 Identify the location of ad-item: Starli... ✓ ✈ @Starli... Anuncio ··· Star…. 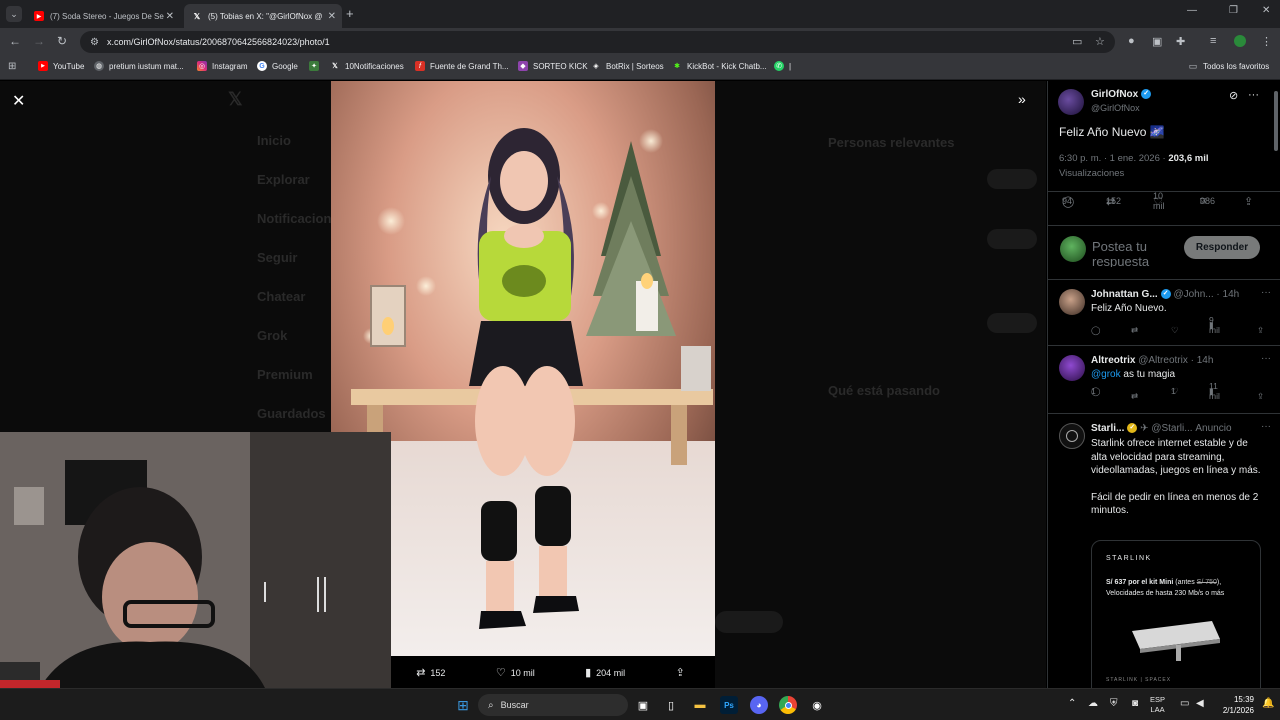
(1164, 551).